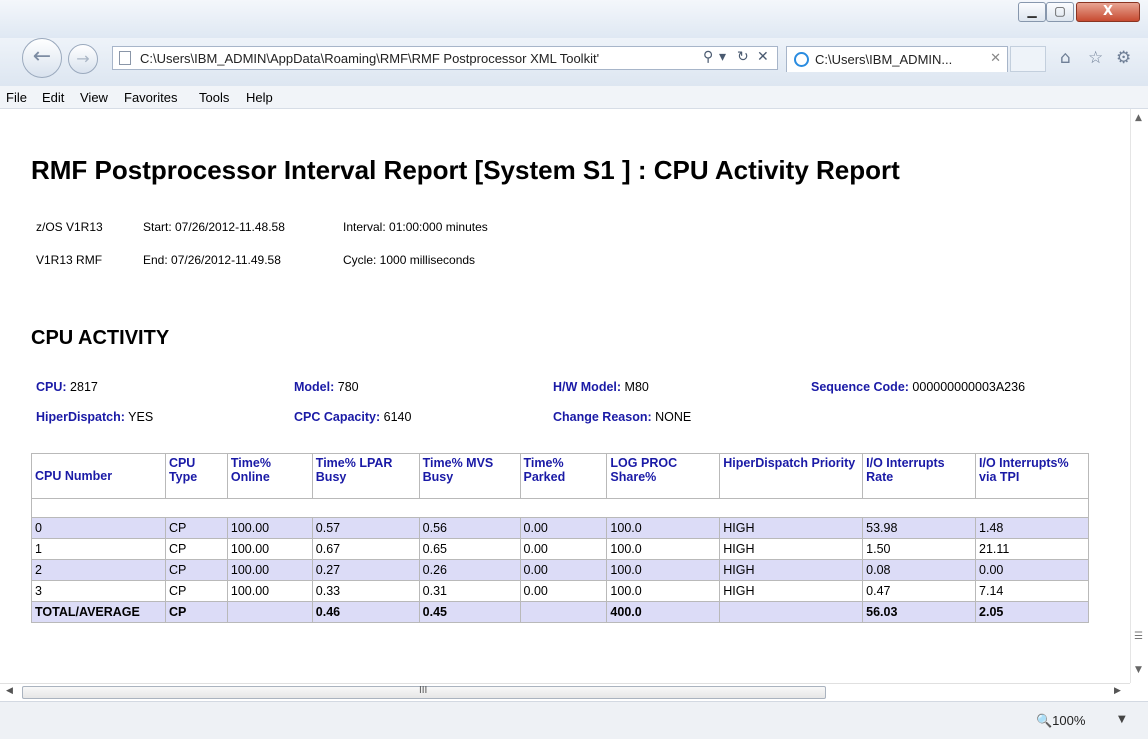 Image resolution: width=1148 pixels, height=739 pixels. What do you see at coordinates (743, 57) in the screenshot?
I see `refresh-icon: ↻` at bounding box center [743, 57].